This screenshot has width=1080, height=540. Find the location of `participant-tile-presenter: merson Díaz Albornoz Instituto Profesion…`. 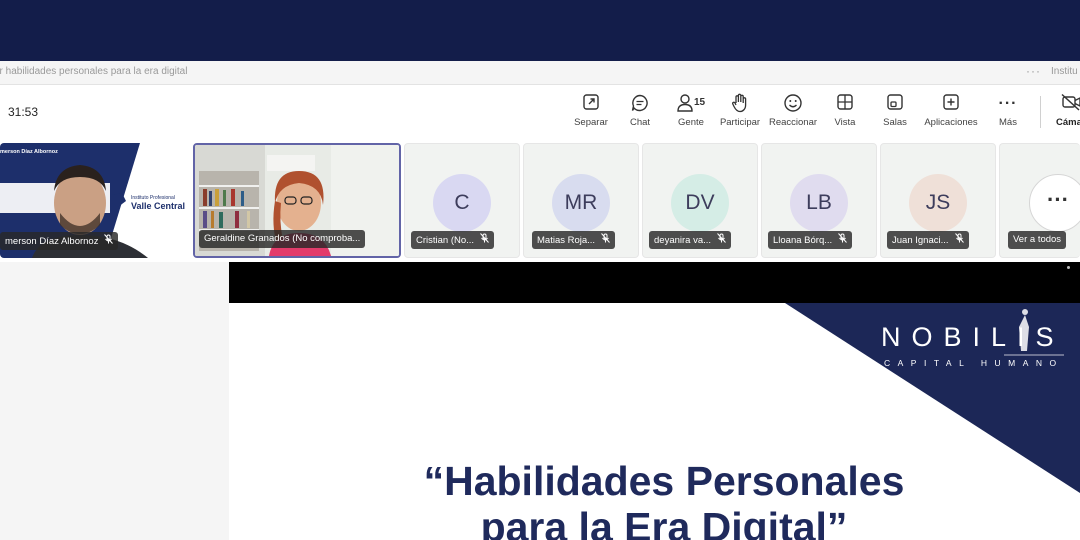

participant-tile-presenter: merson Díaz Albornoz Instituto Profesion… is located at coordinates (95, 200).